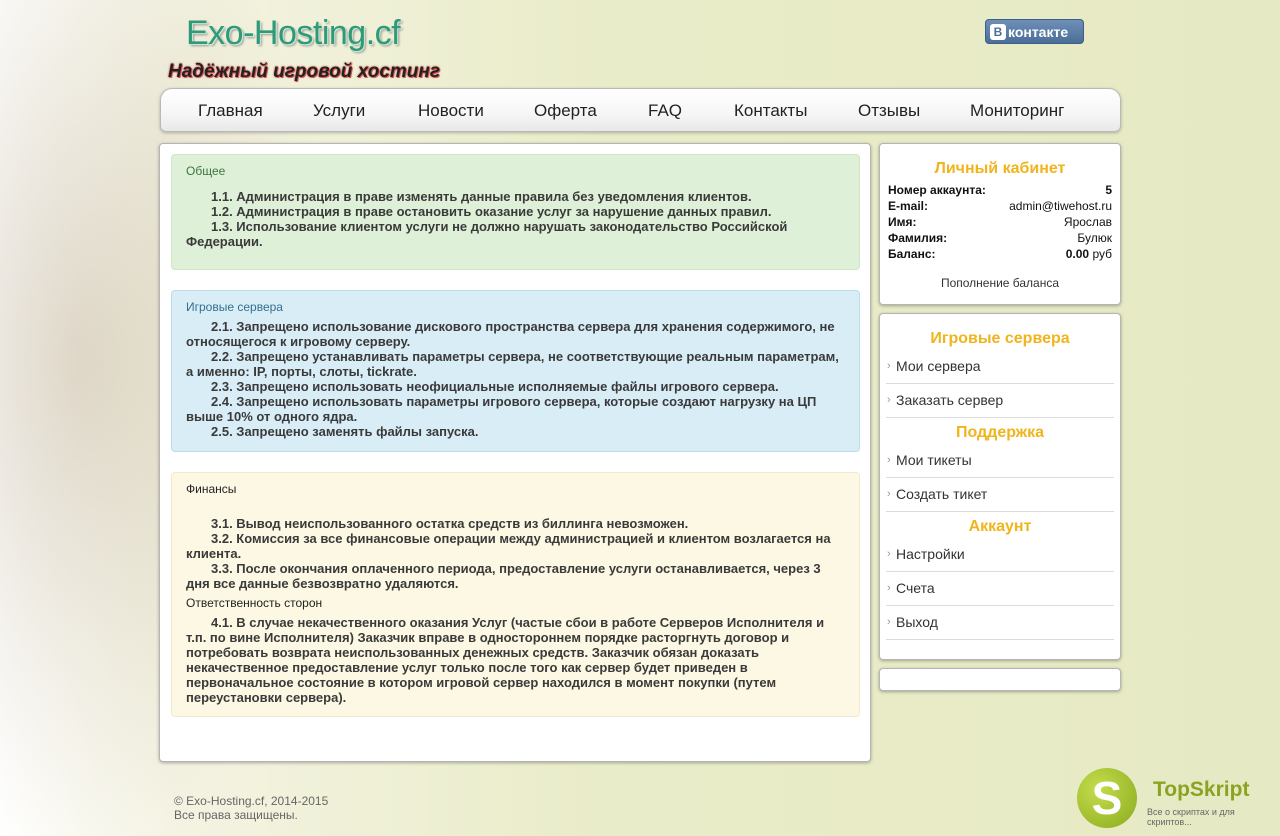  Describe the element at coordinates (1000, 526) in the screenshot. I see `account-menu-title: Аккаунт` at that location.